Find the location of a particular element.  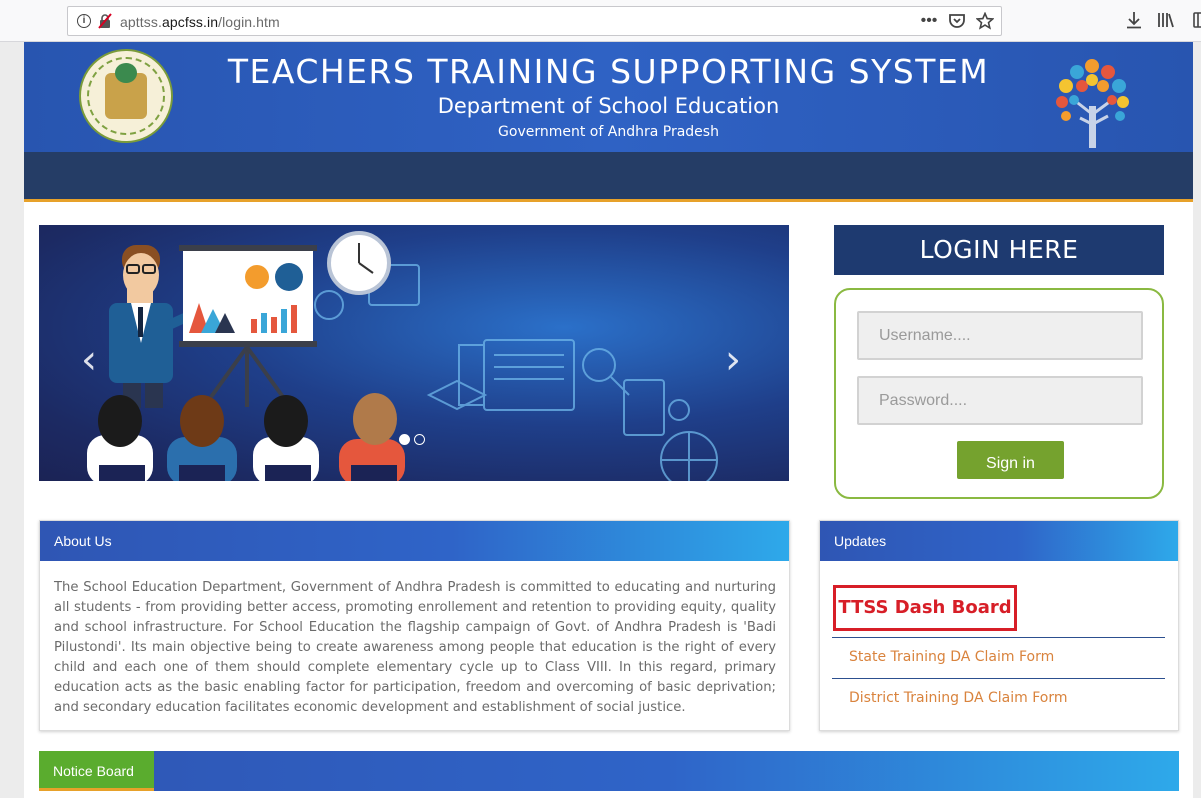

more-icon: ••• is located at coordinates (929, 21).